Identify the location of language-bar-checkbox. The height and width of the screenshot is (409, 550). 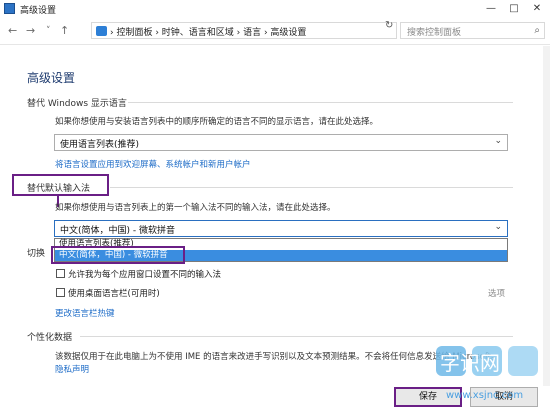
(60, 292).